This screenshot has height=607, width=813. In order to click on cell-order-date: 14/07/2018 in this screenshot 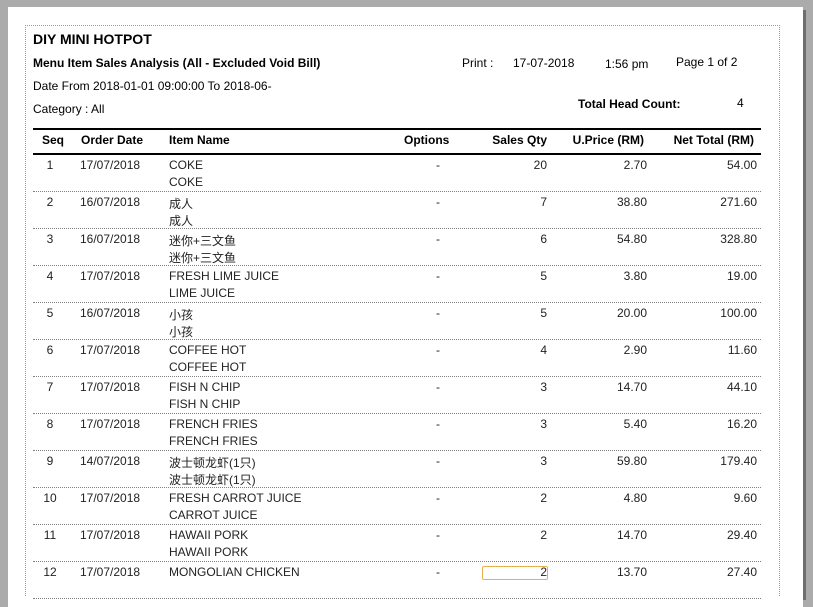, I will do `click(110, 461)`.